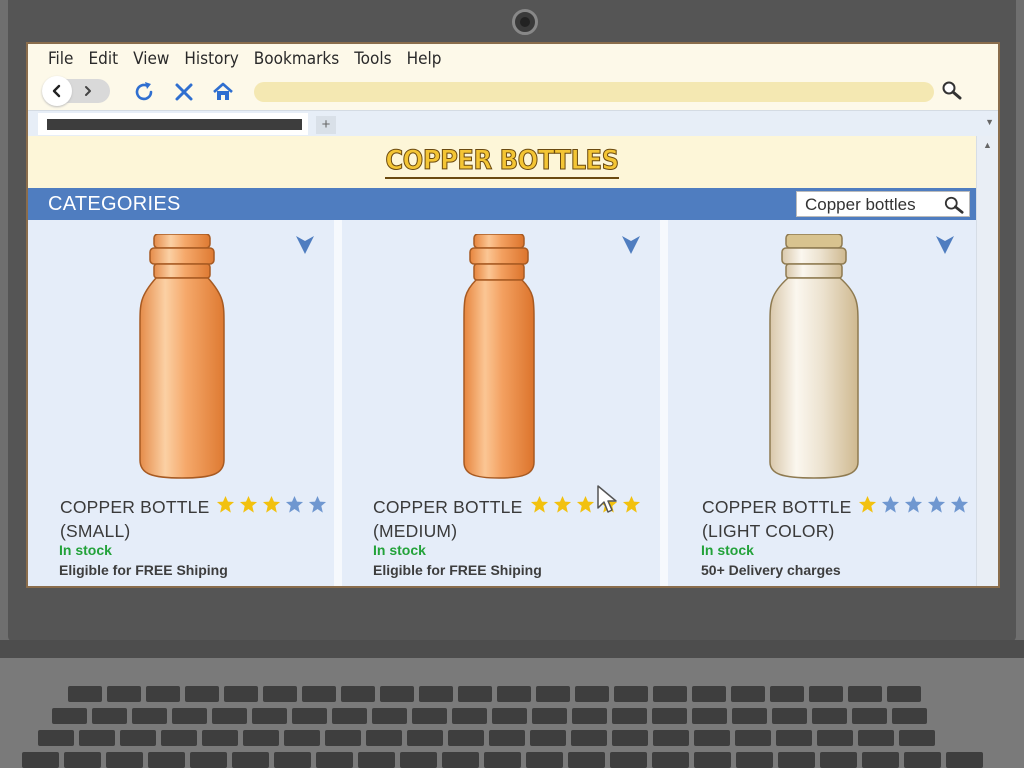  I want to click on navigation-bar, so click(513, 92).